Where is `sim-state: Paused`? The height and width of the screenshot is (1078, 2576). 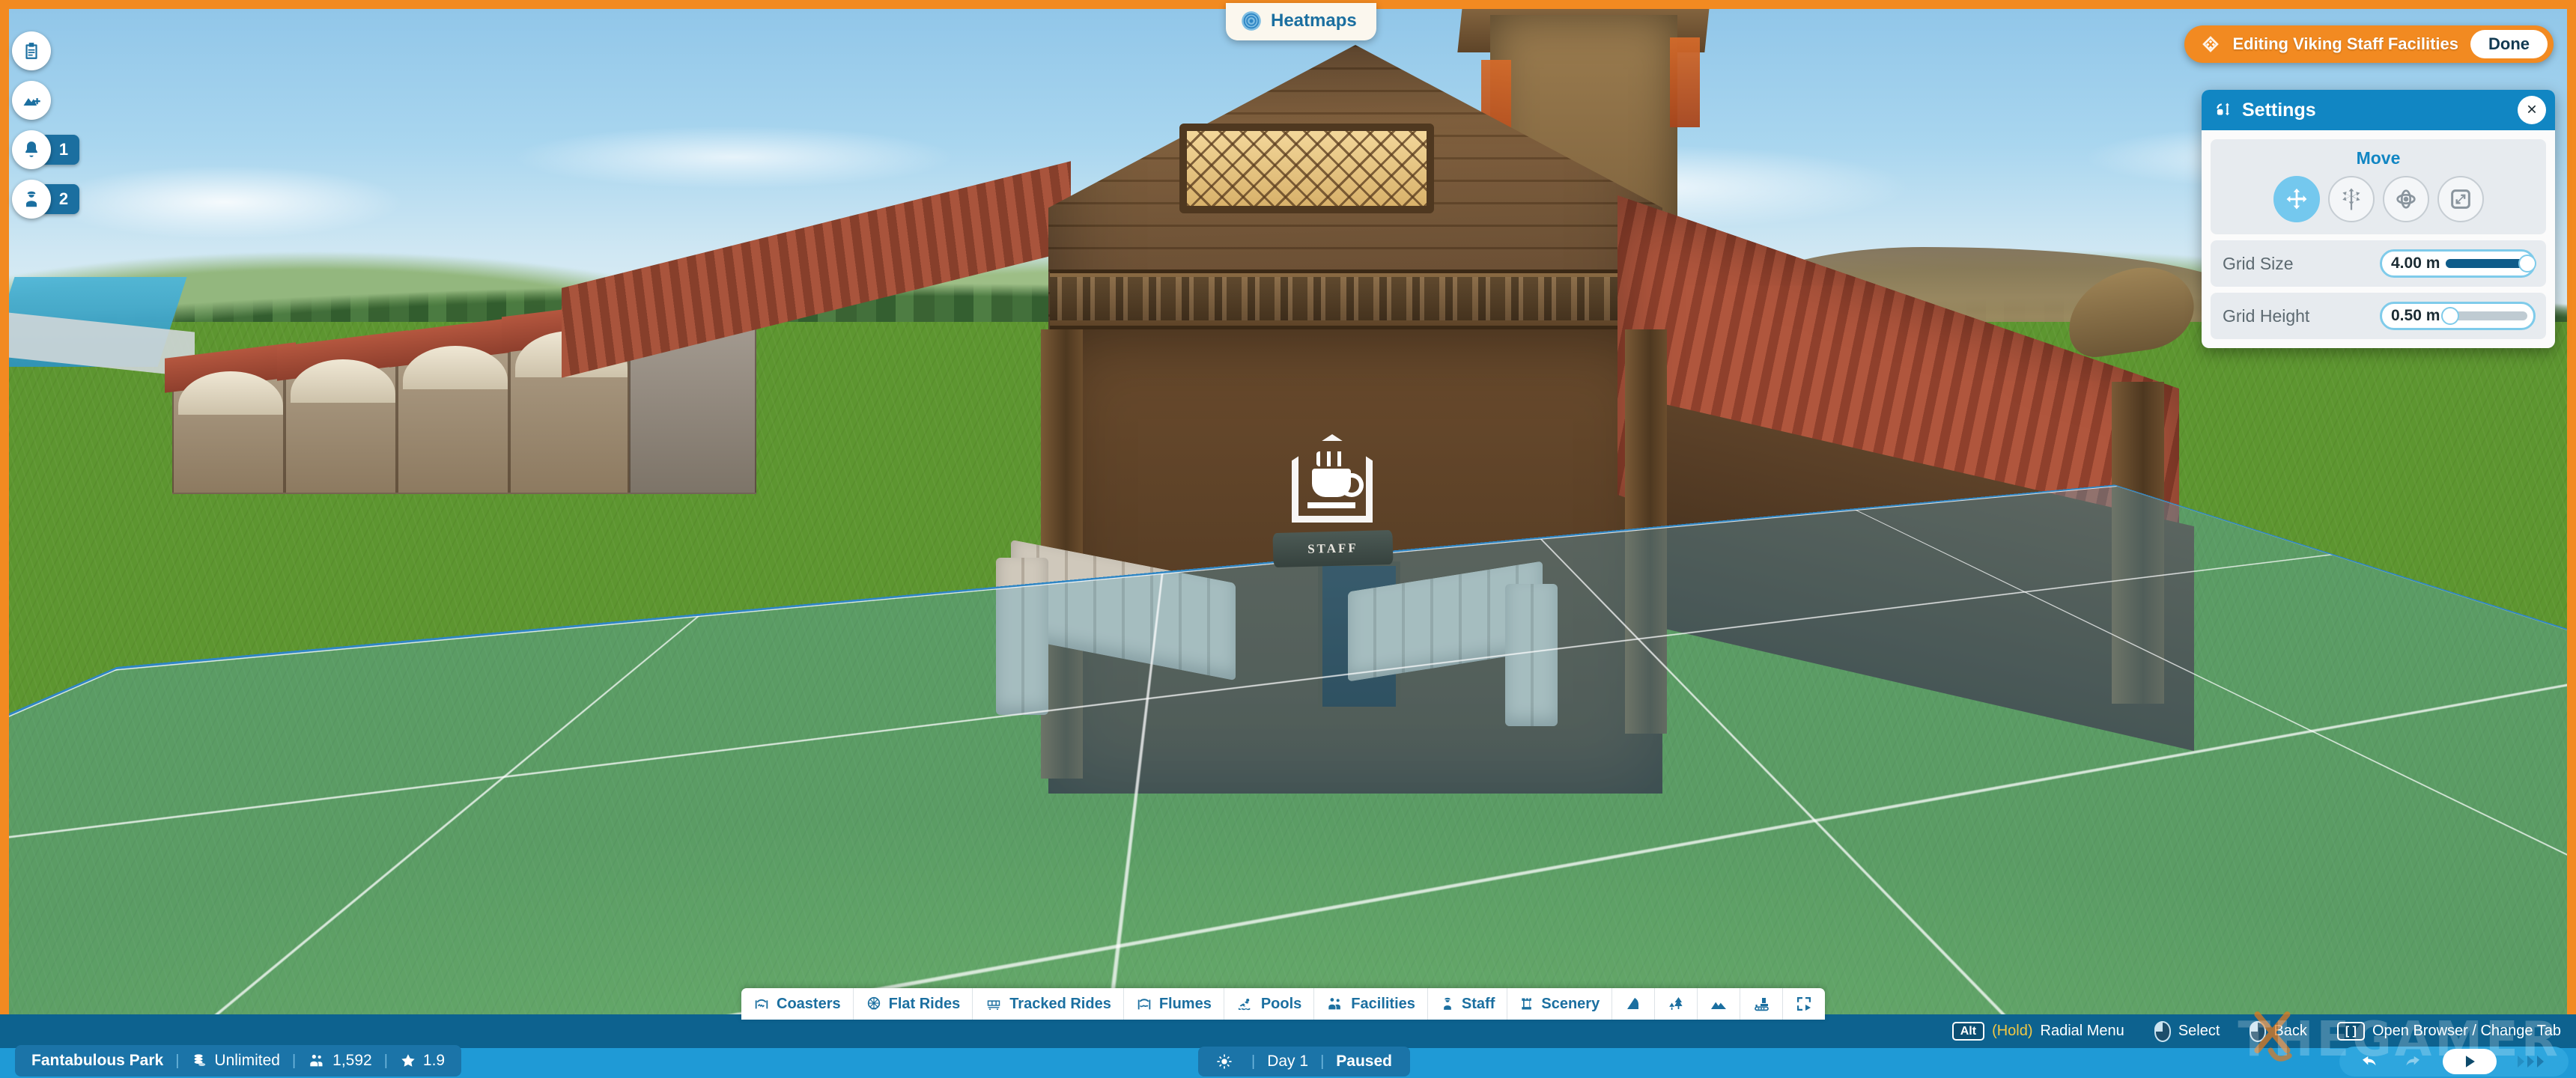 sim-state: Paused is located at coordinates (1364, 1061).